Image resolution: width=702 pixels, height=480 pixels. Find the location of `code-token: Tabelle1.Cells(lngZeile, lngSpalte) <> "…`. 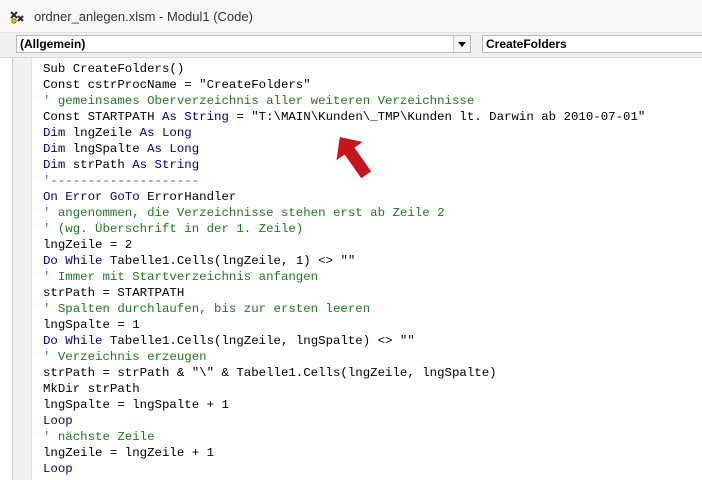

code-token: Tabelle1.Cells(lngZeile, lngSpalte) <> "… is located at coordinates (258, 341).